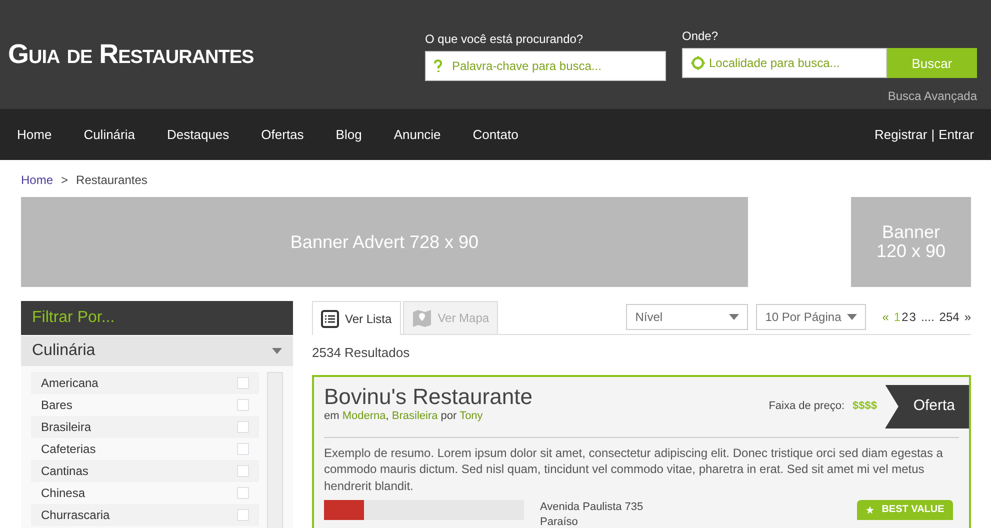 This screenshot has width=991, height=528. I want to click on nav-link: Destaques, so click(198, 134).